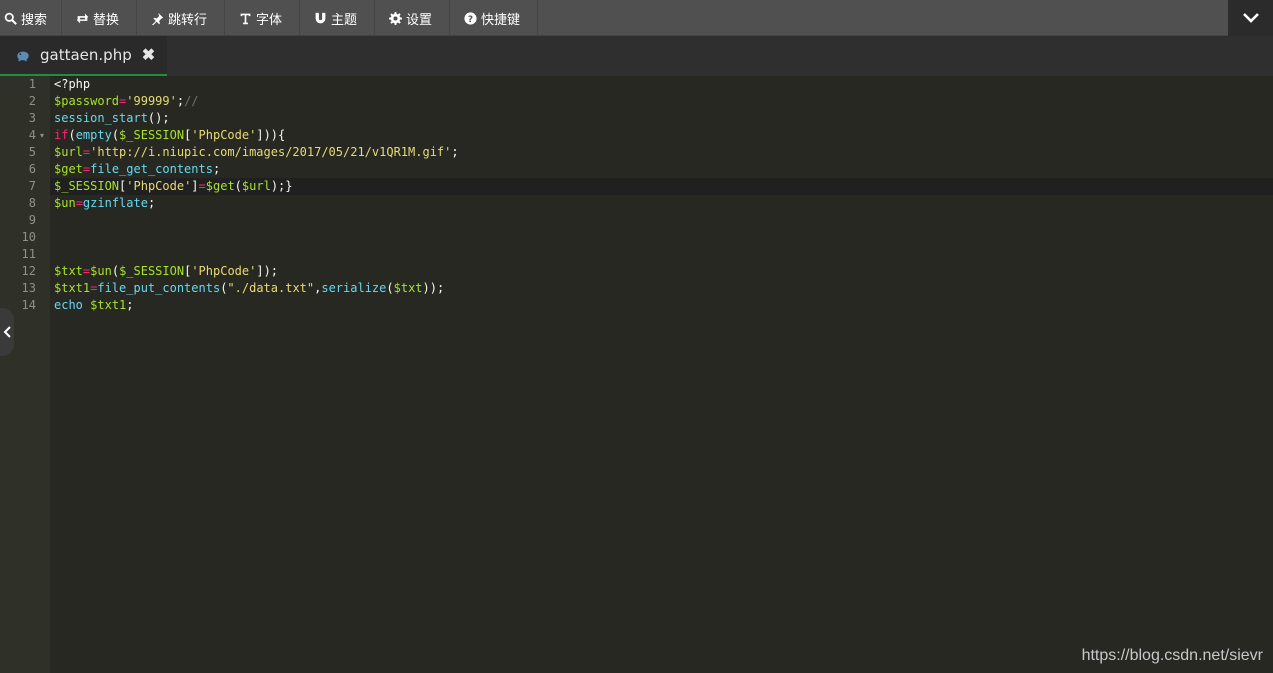  What do you see at coordinates (32, 220) in the screenshot?
I see `line-number: 9` at bounding box center [32, 220].